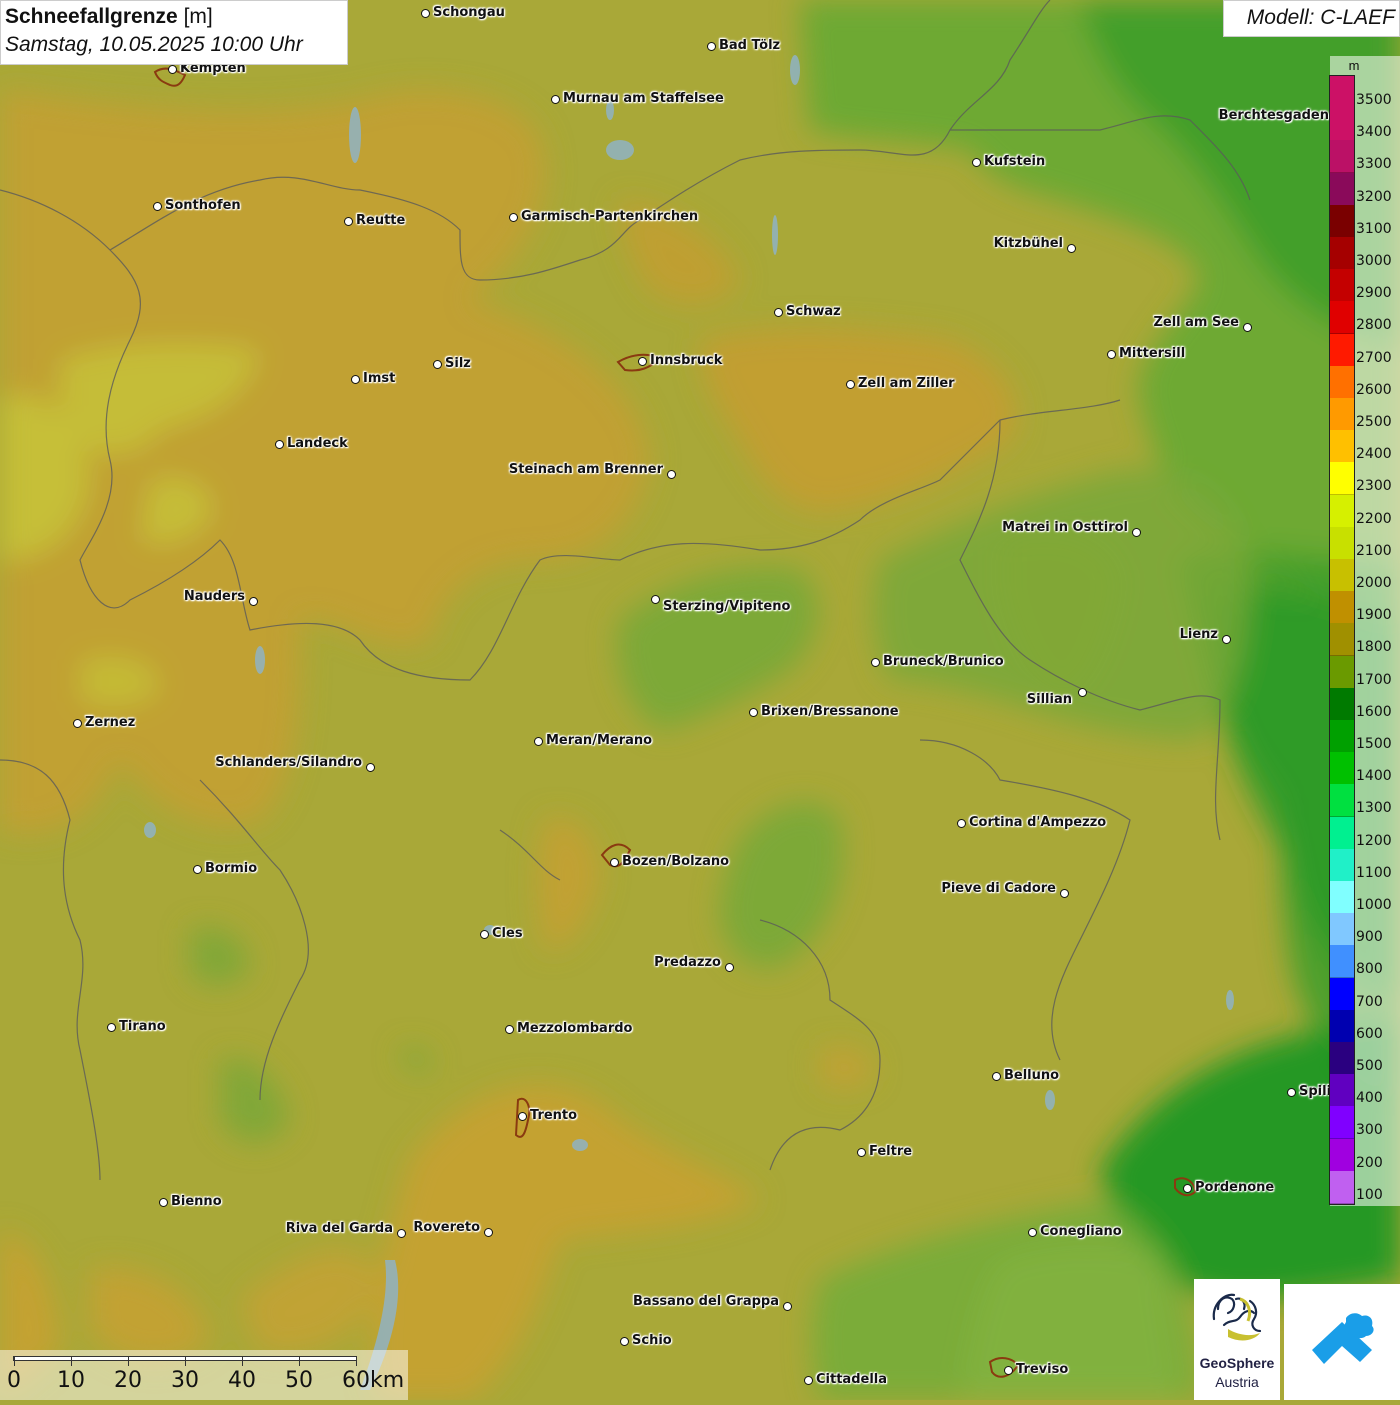 The height and width of the screenshot is (1405, 1400). Describe the element at coordinates (1369, 1130) in the screenshot. I see `legend-label-300: 300` at that location.